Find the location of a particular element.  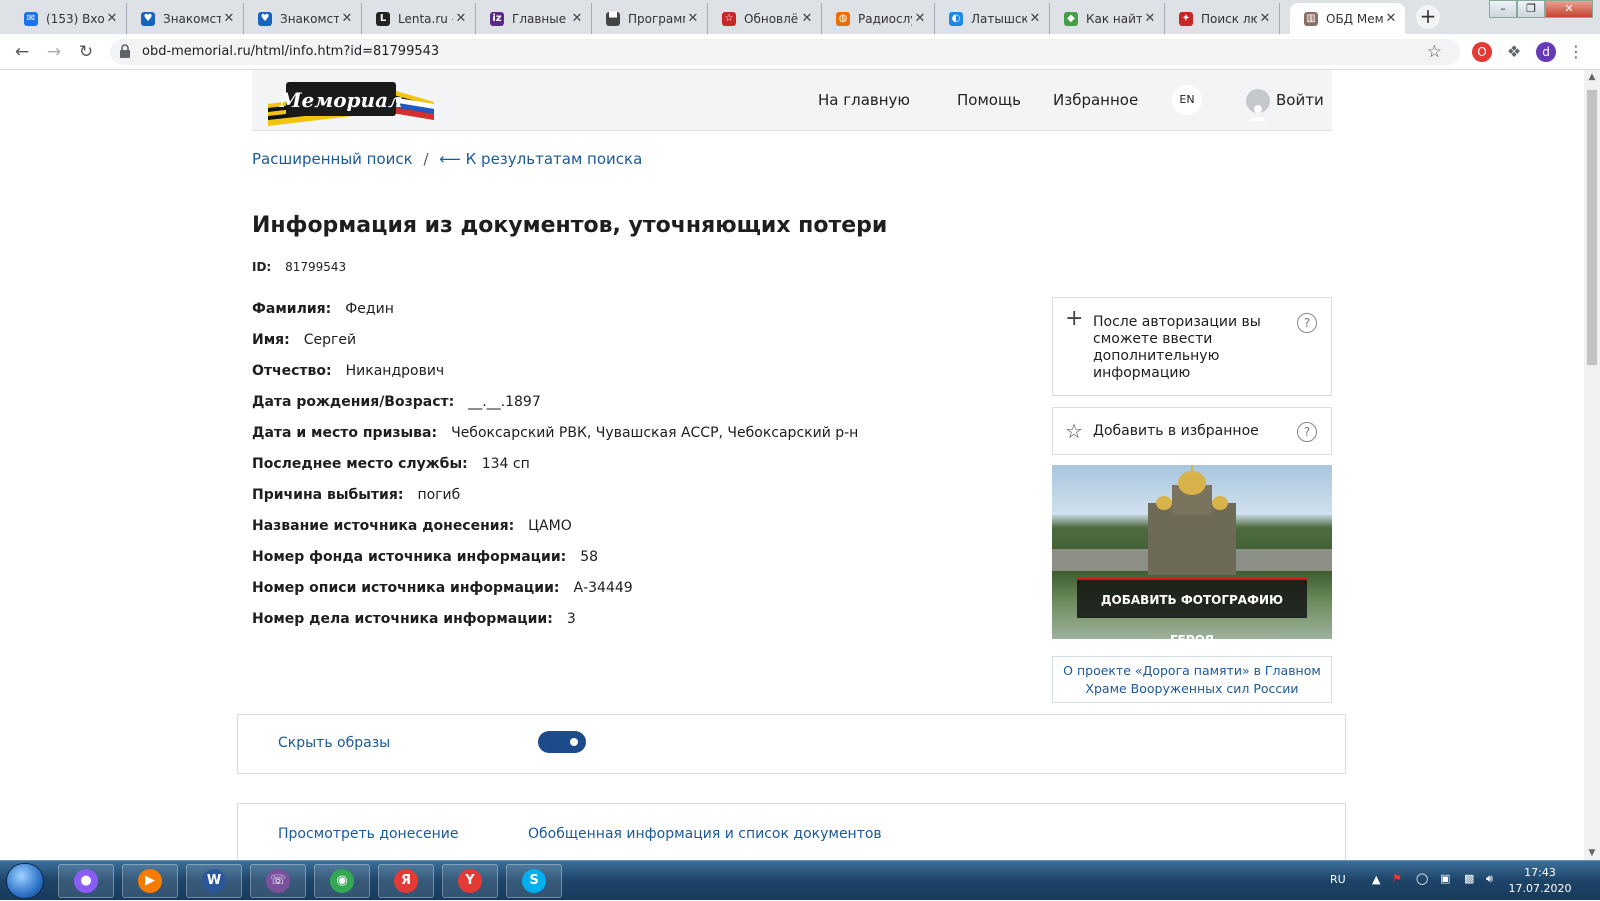

taskbar-app-button: ▶ is located at coordinates (150, 881).